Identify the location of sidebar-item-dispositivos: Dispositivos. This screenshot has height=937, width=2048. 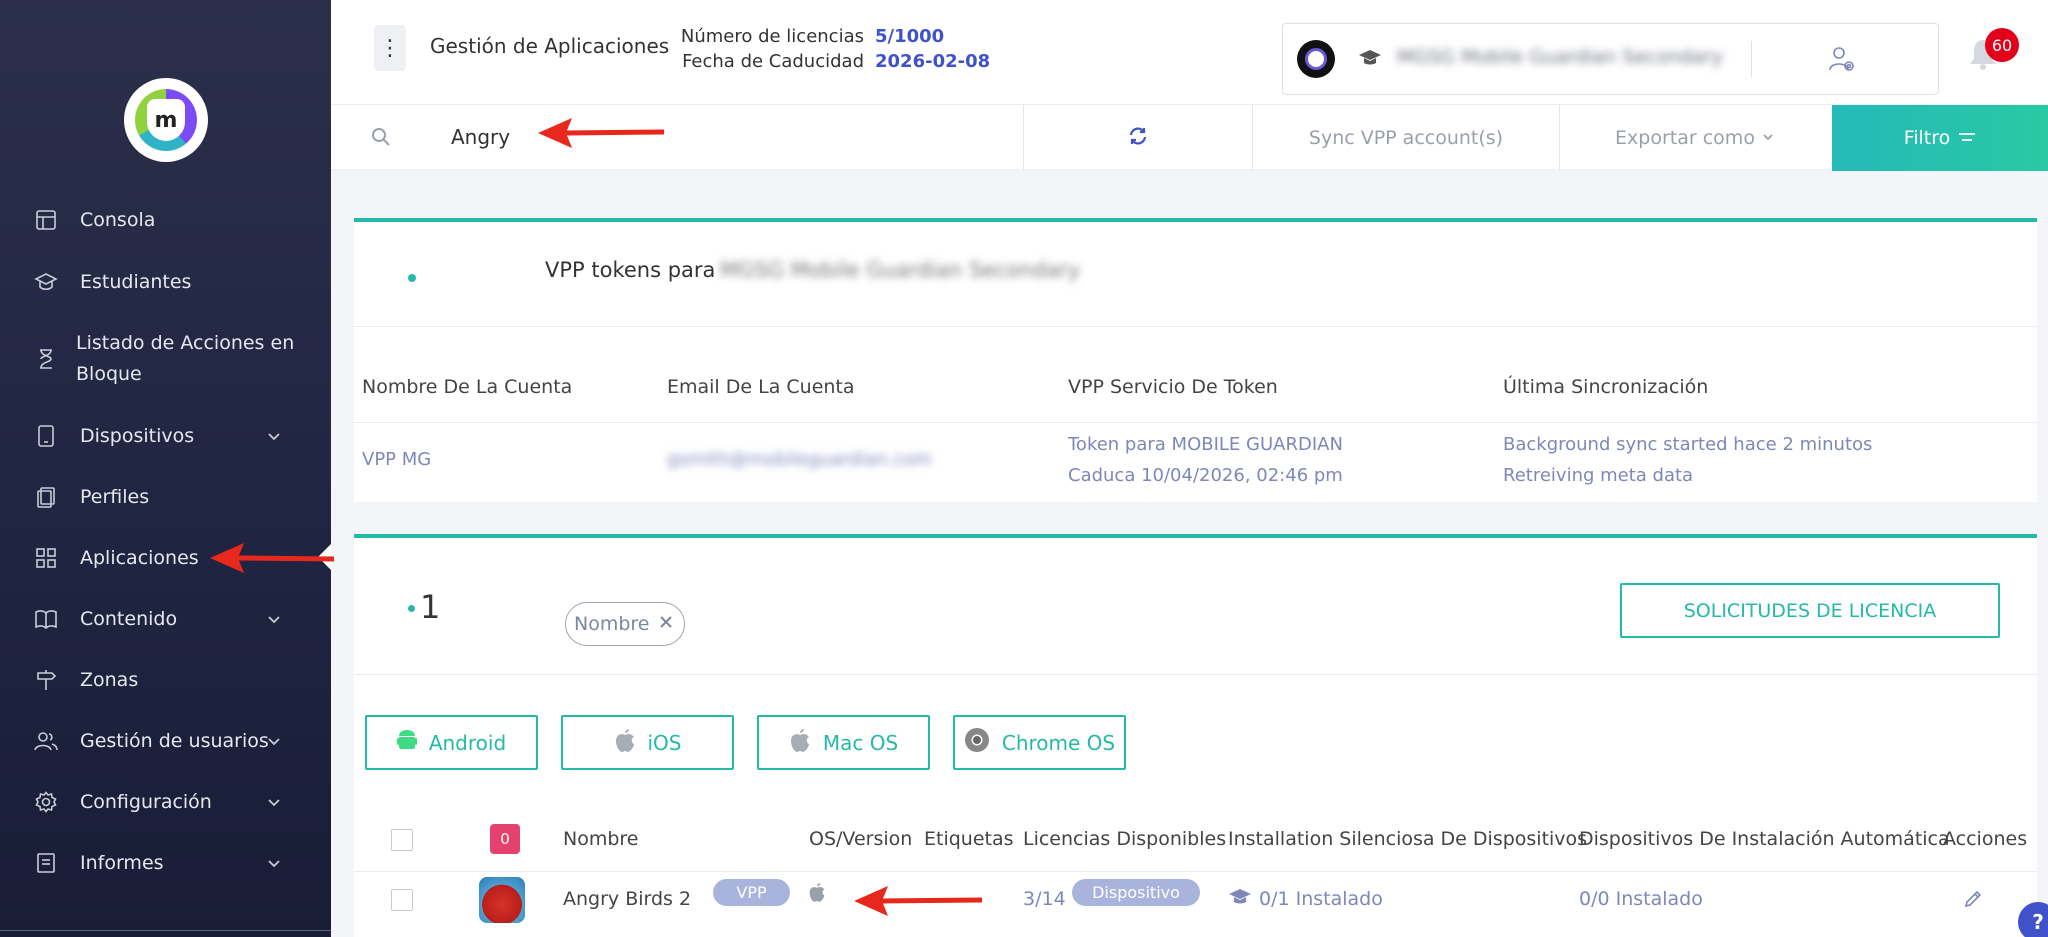
(165, 436).